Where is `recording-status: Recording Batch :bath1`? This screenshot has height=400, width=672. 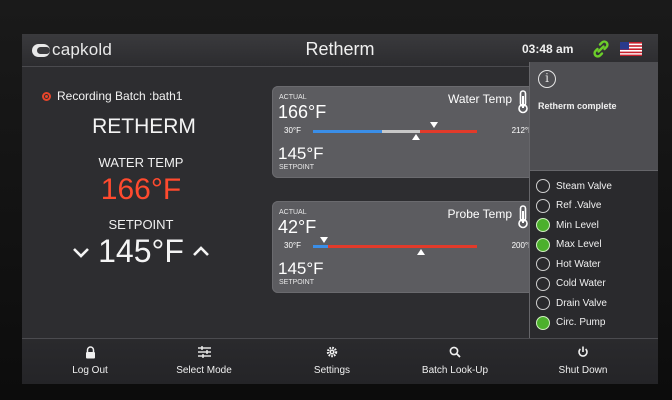
recording-status: Recording Batch :bath1 is located at coordinates (112, 96).